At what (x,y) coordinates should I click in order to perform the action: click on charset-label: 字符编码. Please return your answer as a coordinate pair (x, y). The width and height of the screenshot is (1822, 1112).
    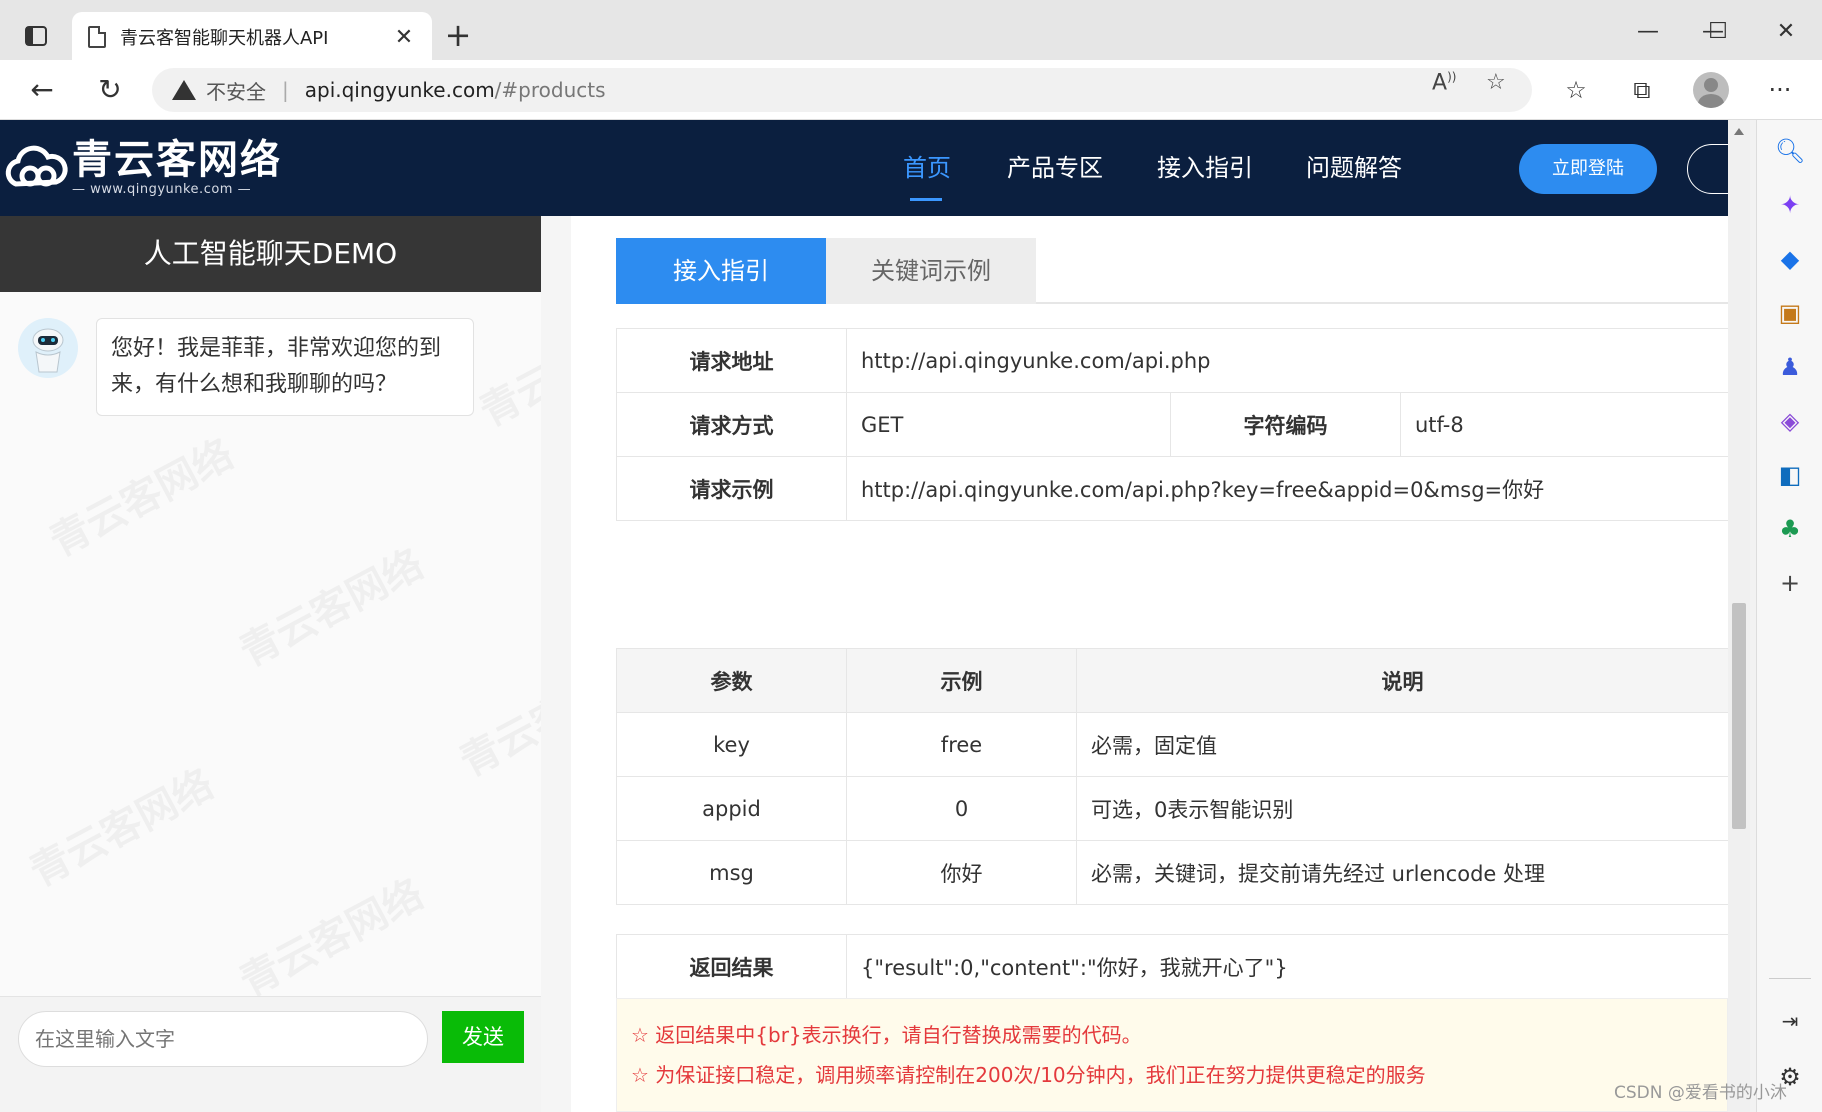
    Looking at the image, I should click on (1285, 424).